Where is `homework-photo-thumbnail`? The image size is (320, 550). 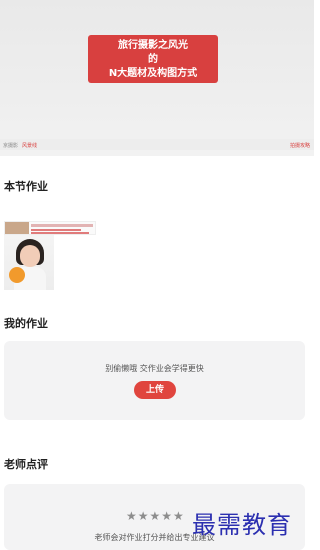
homework-photo-thumbnail is located at coordinates (29, 262).